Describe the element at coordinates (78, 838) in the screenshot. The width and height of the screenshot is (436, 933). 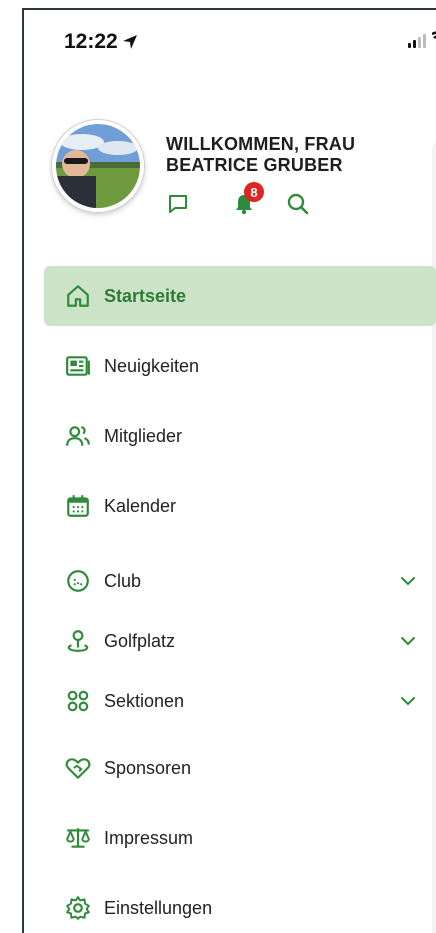
I see `scales-icon` at that location.